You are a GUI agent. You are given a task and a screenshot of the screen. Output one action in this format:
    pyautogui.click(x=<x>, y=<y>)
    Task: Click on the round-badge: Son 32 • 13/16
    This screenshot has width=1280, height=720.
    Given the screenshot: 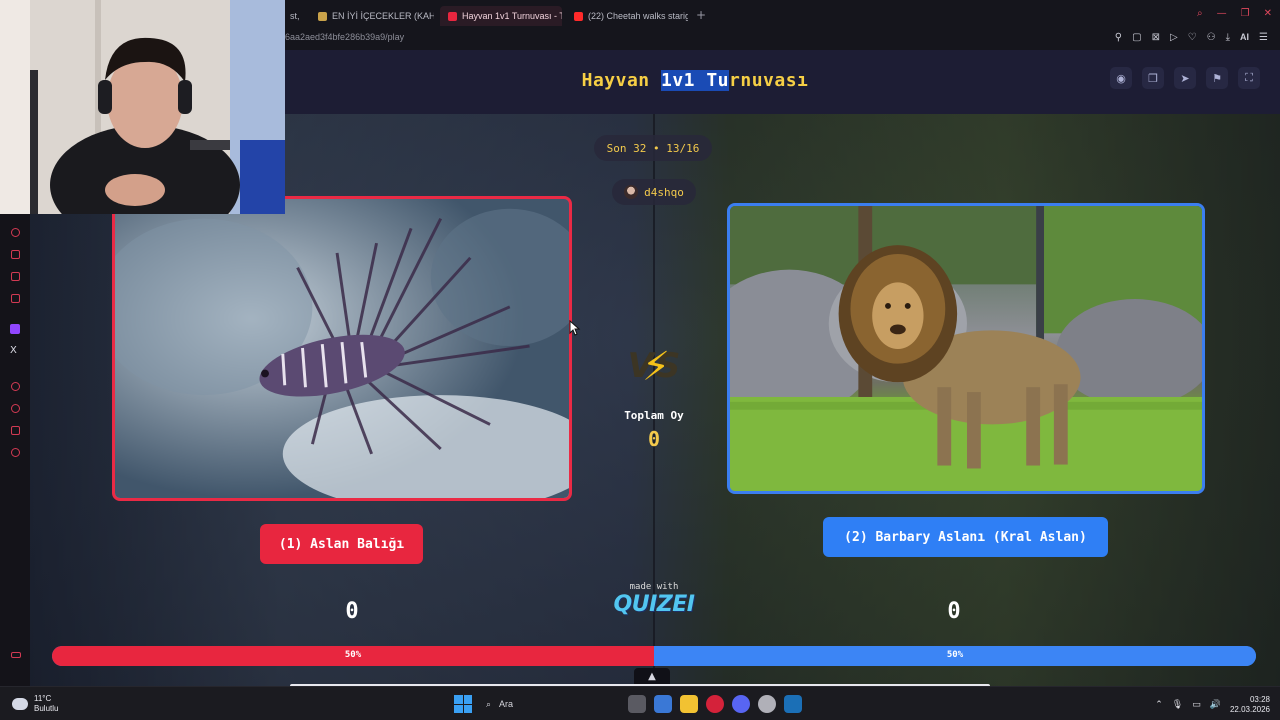 What is the action you would take?
    pyautogui.click(x=653, y=148)
    